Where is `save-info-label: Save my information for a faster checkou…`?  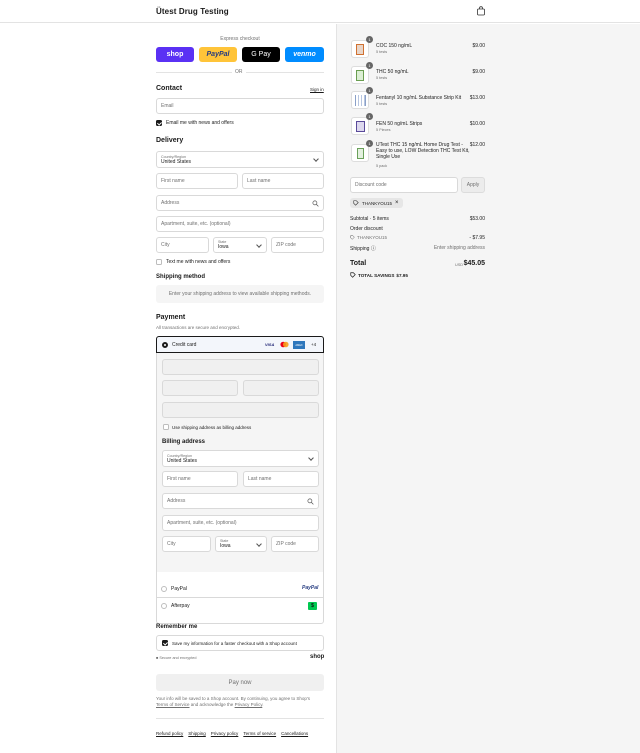 save-info-label: Save my information for a faster checkou… is located at coordinates (234, 643).